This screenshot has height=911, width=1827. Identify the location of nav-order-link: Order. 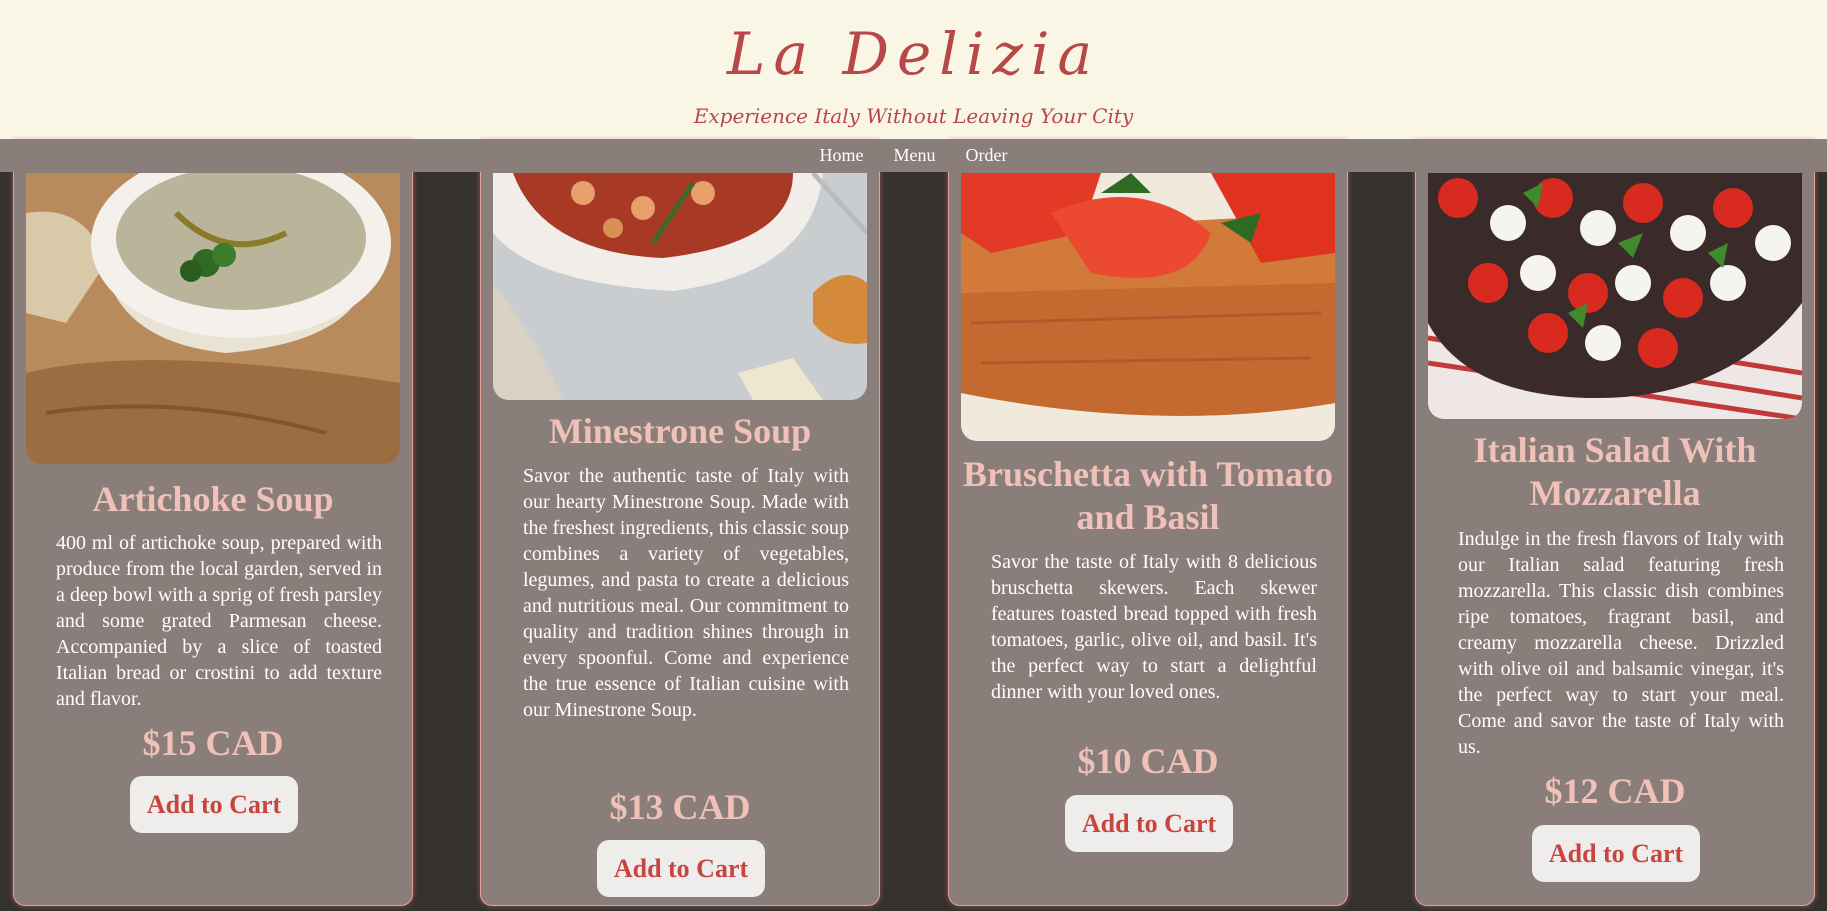
(987, 155).